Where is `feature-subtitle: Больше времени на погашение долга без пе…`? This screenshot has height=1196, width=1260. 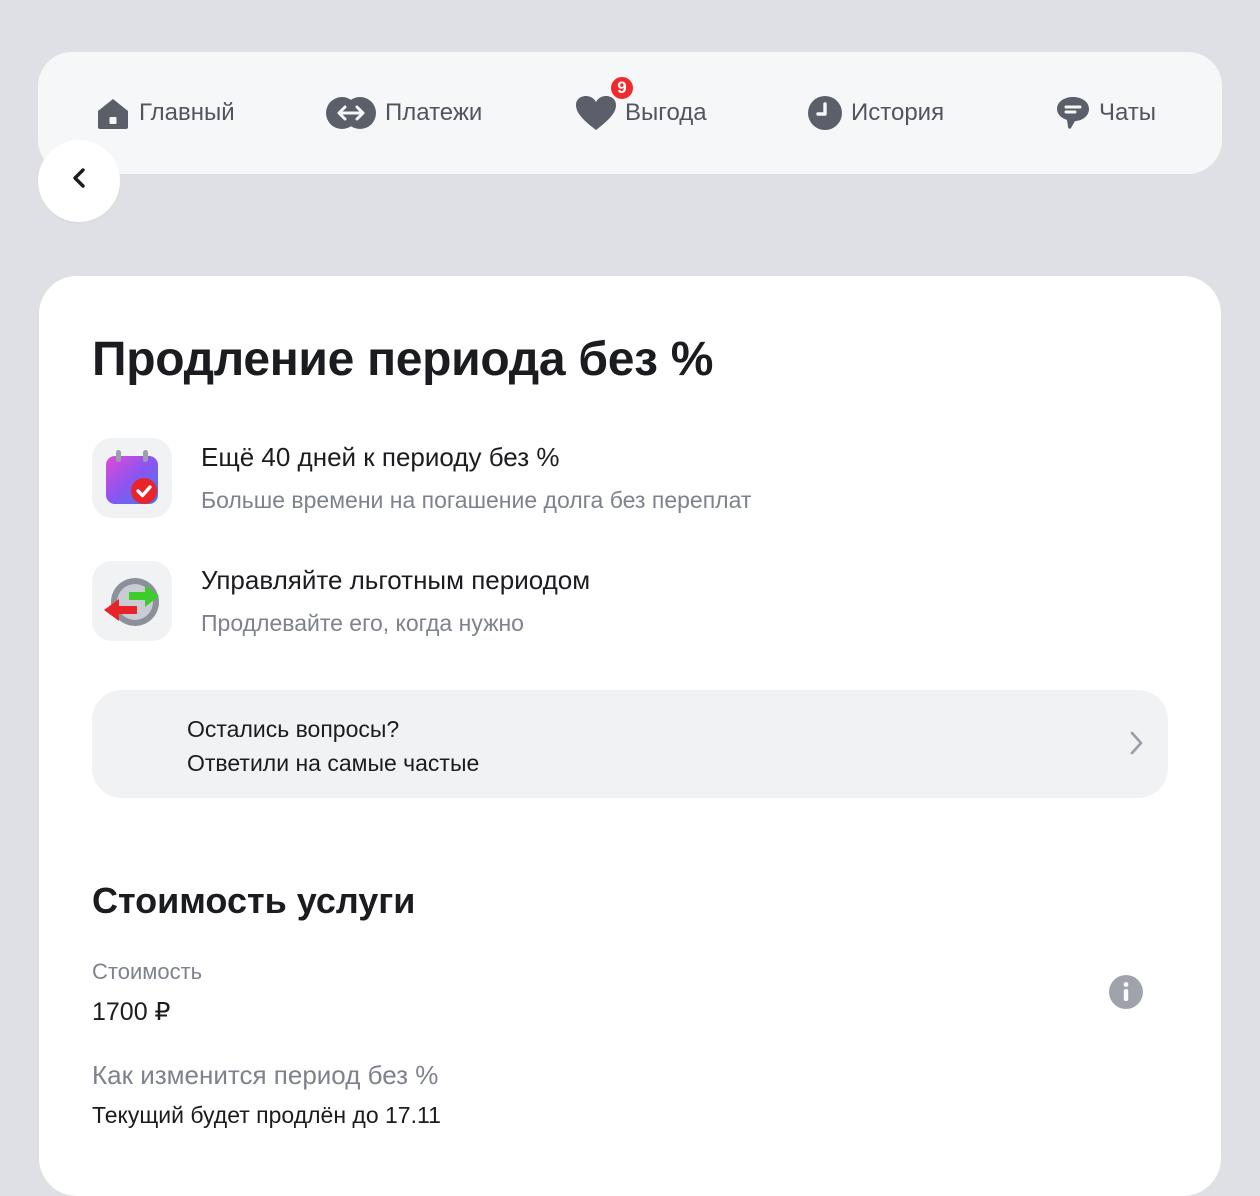
feature-subtitle: Больше времени на погашение долга без пе… is located at coordinates (476, 500).